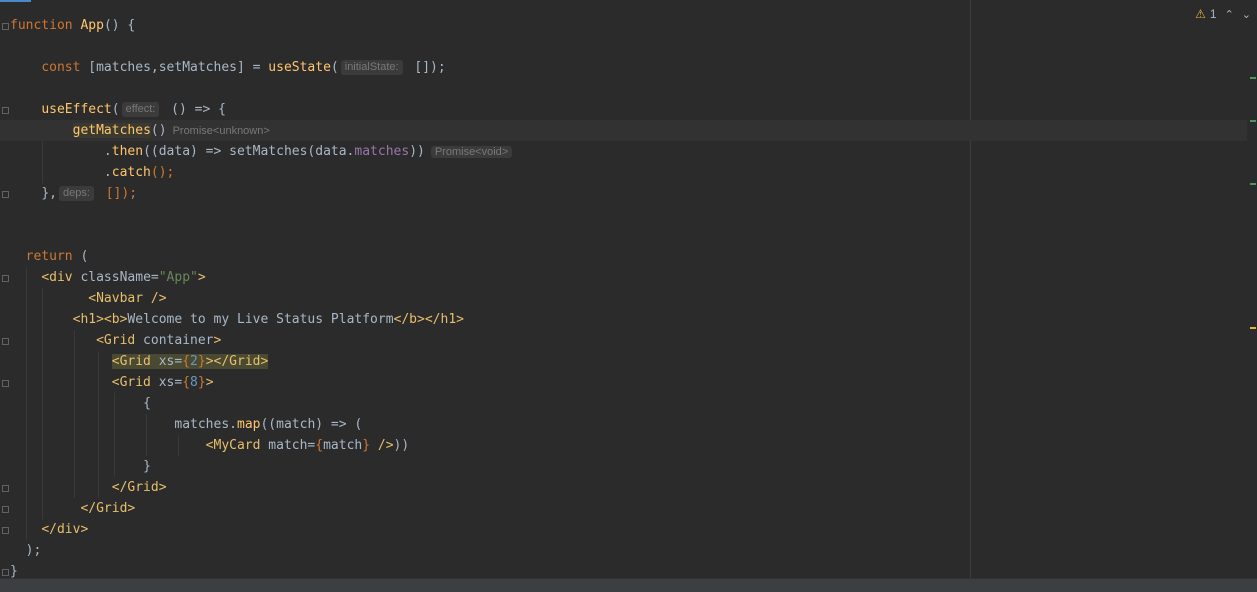  Describe the element at coordinates (1200, 14) in the screenshot. I see `warning-triangle-icon: ⚠` at that location.